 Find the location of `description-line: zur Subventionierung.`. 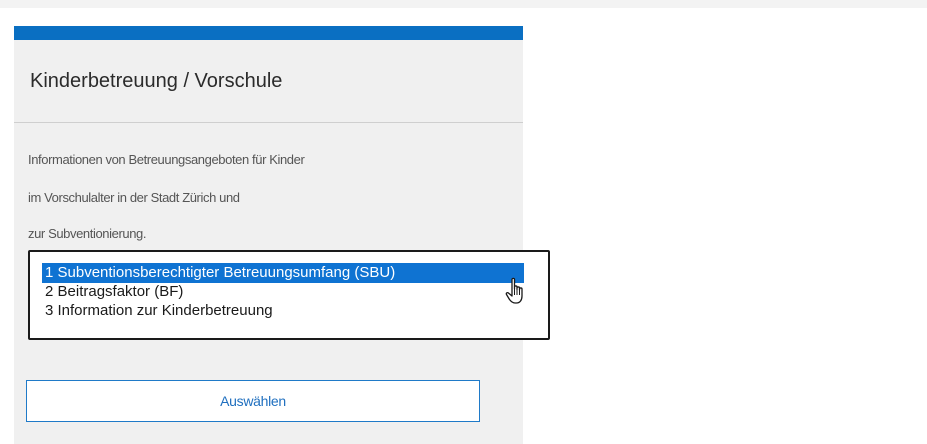

description-line: zur Subventionierung. is located at coordinates (87, 233).